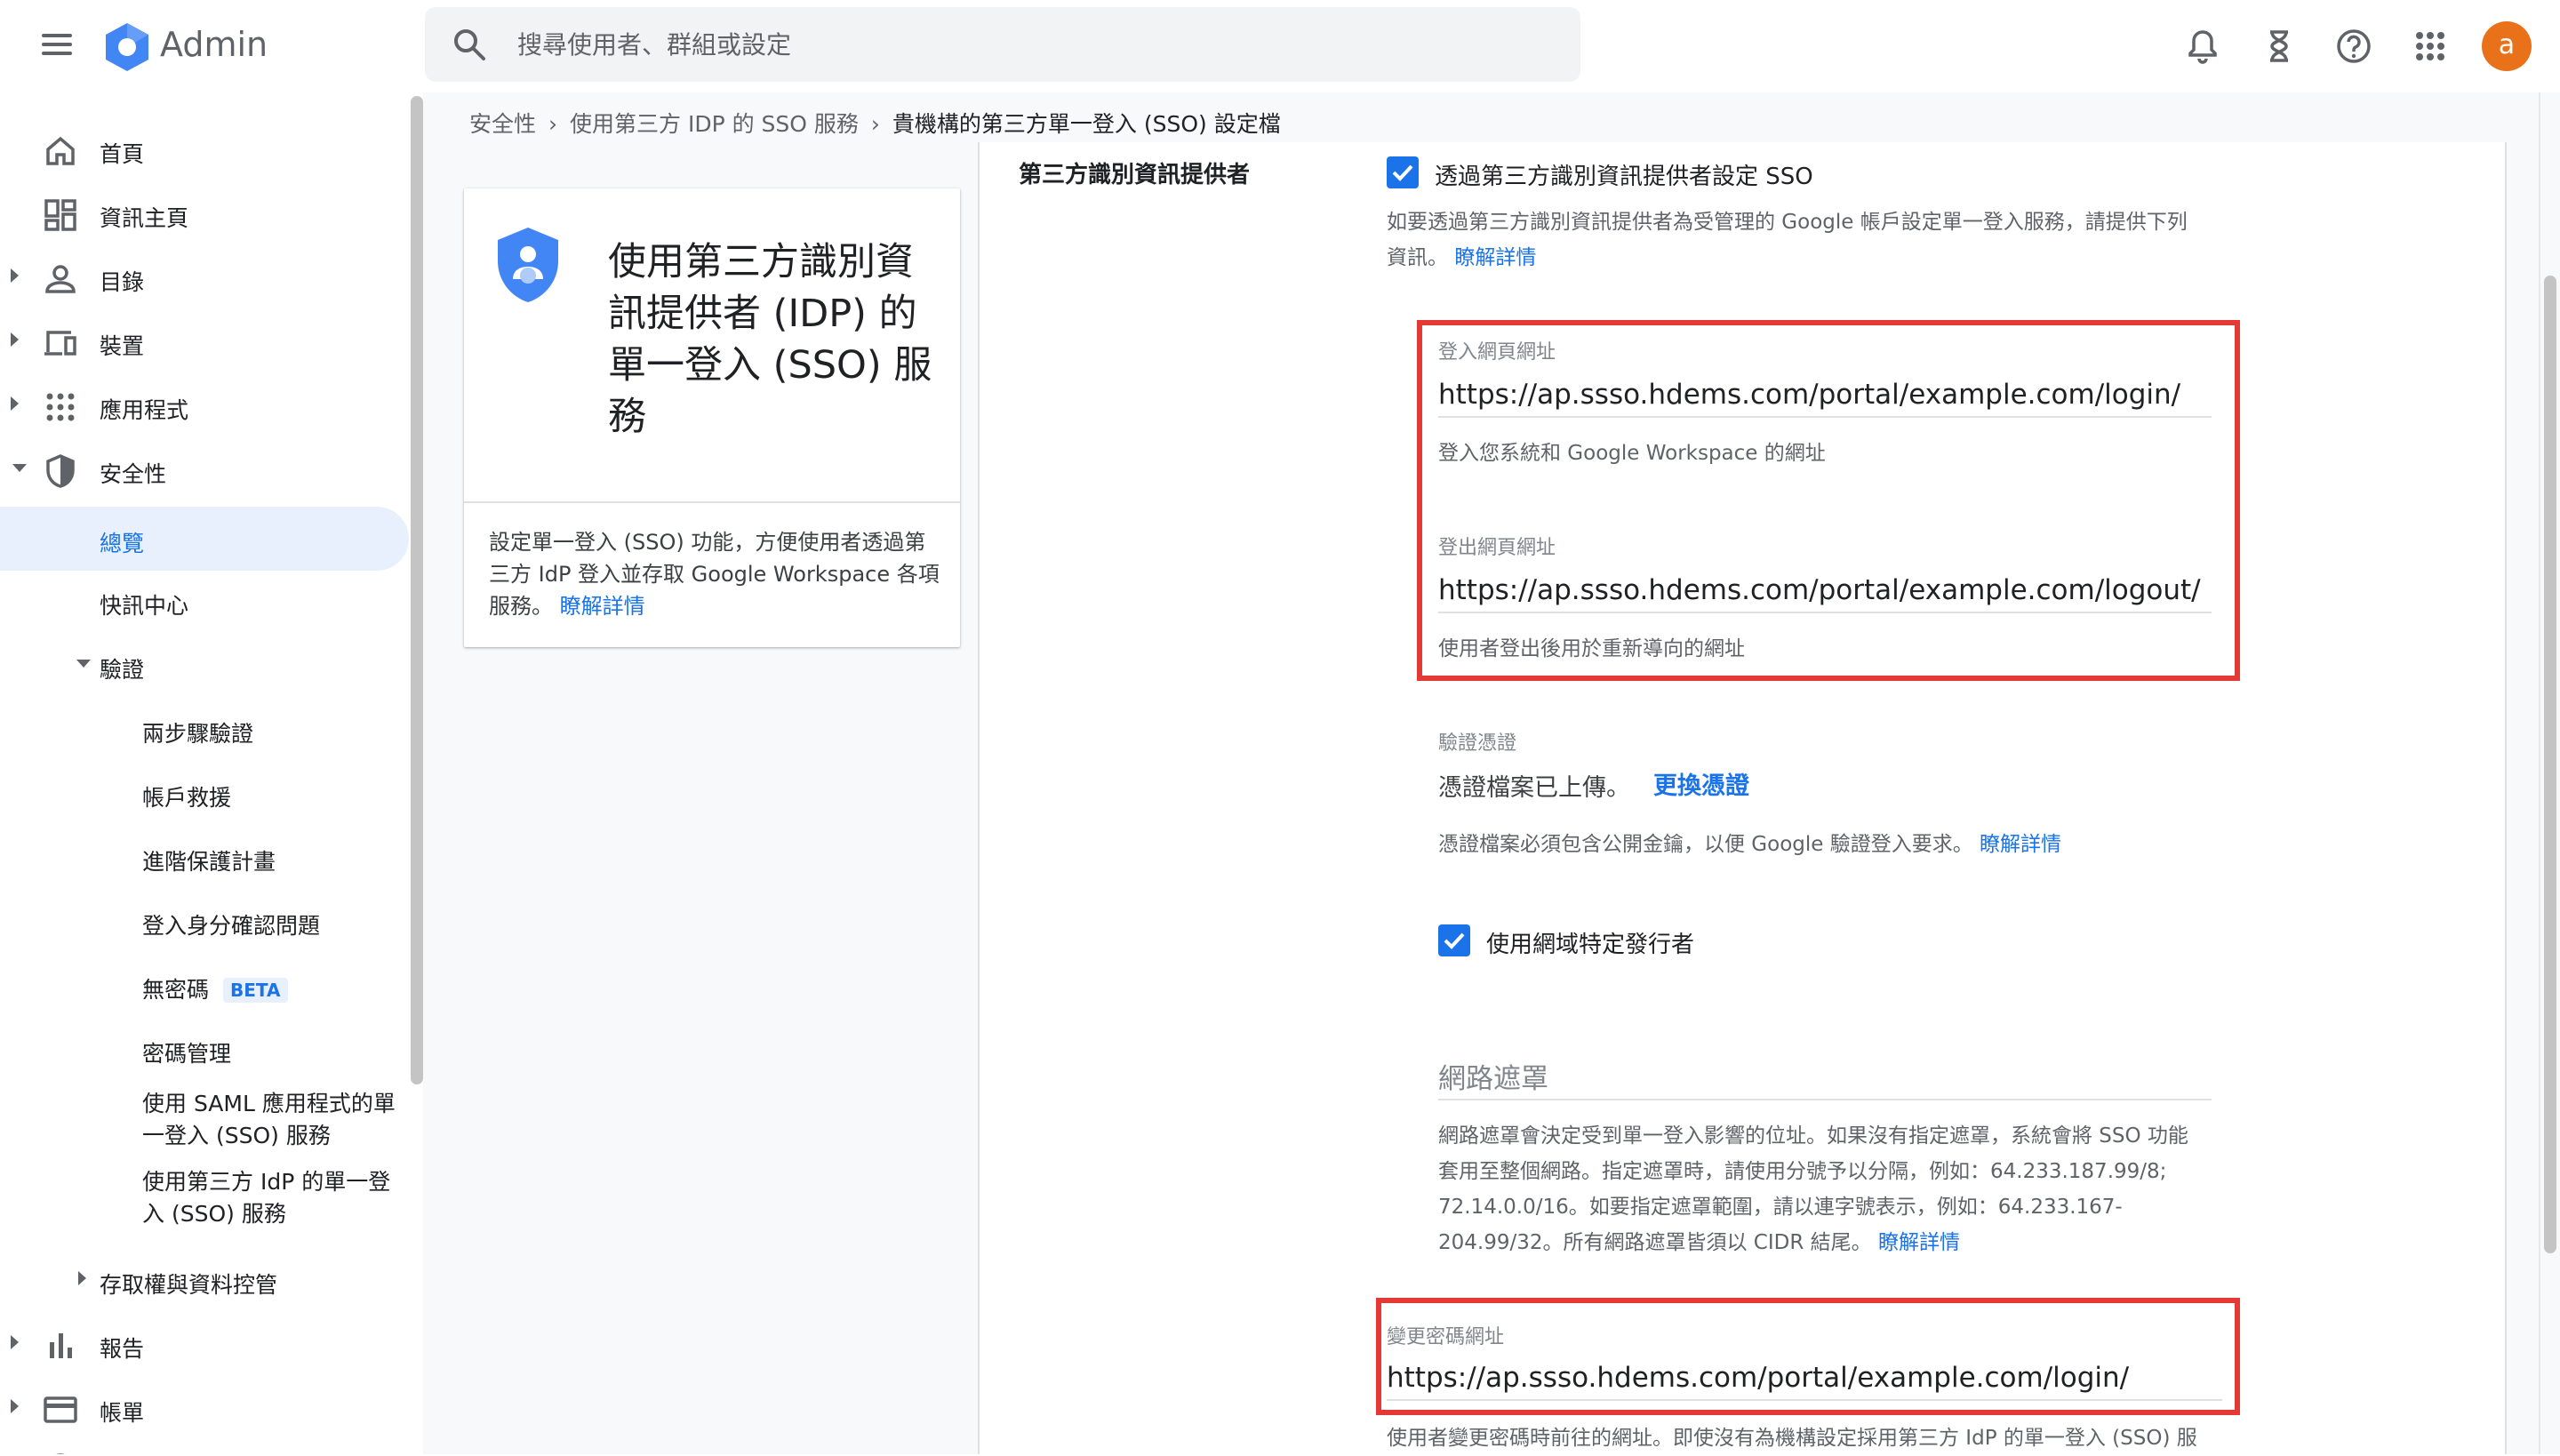 Image resolution: width=2560 pixels, height=1456 pixels. I want to click on sidebar-item-dashboard: 資訊主頁, so click(204, 213).